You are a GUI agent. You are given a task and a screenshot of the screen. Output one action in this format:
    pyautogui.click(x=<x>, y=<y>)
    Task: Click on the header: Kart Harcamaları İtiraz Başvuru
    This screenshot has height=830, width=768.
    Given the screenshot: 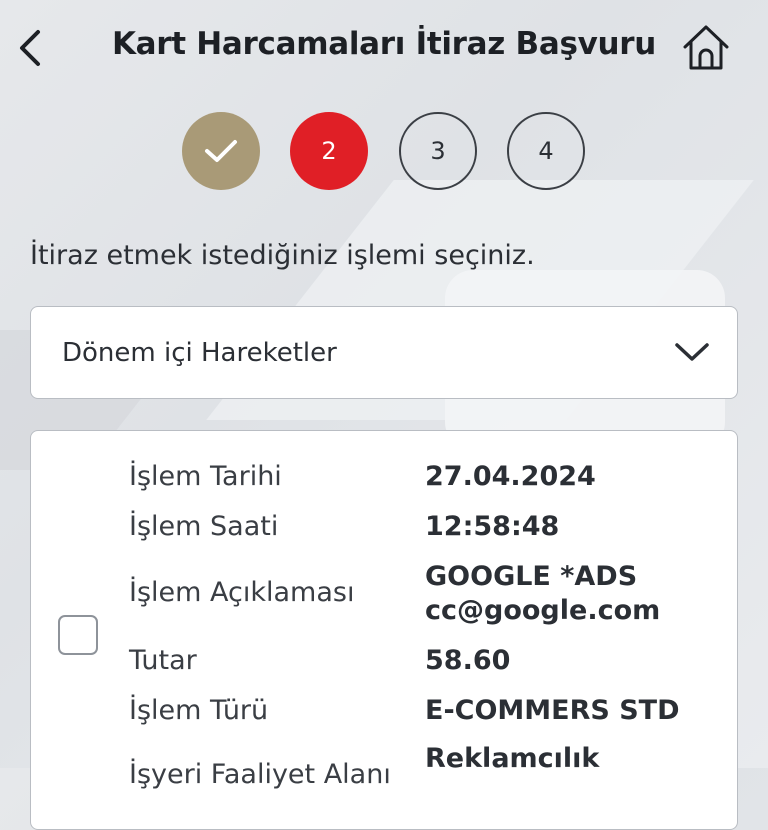 What is the action you would take?
    pyautogui.click(x=384, y=48)
    